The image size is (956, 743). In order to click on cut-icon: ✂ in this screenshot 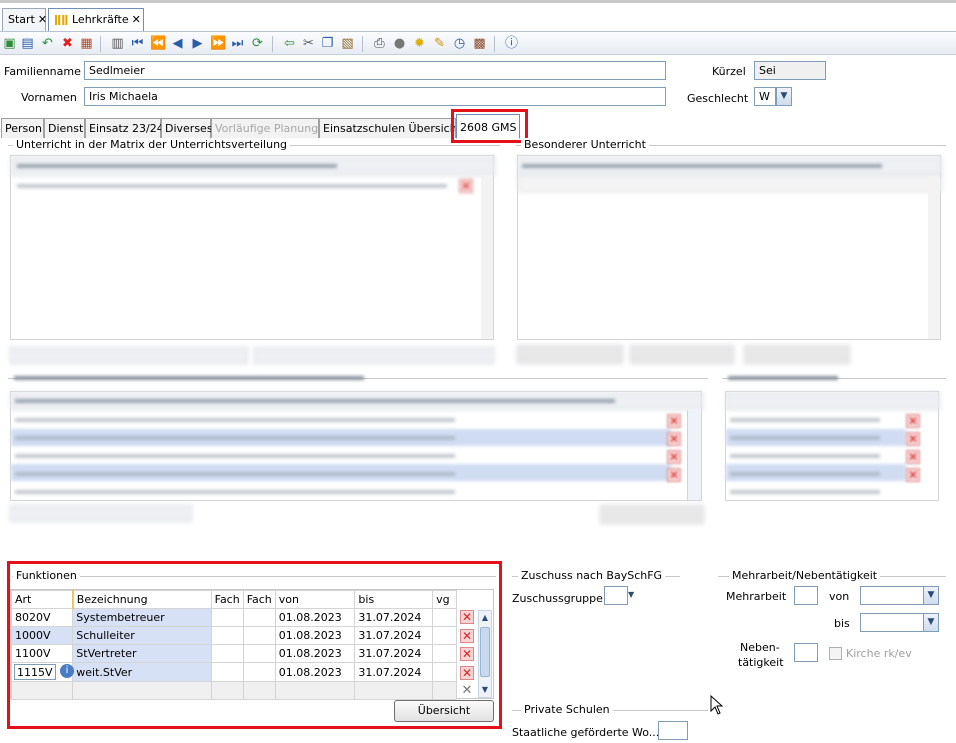, I will do `click(308, 43)`.